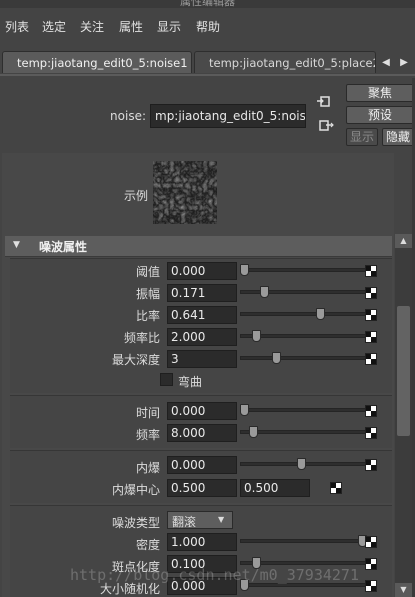  Describe the element at coordinates (202, 315) in the screenshot. I see `ratio-field: 0.641` at that location.